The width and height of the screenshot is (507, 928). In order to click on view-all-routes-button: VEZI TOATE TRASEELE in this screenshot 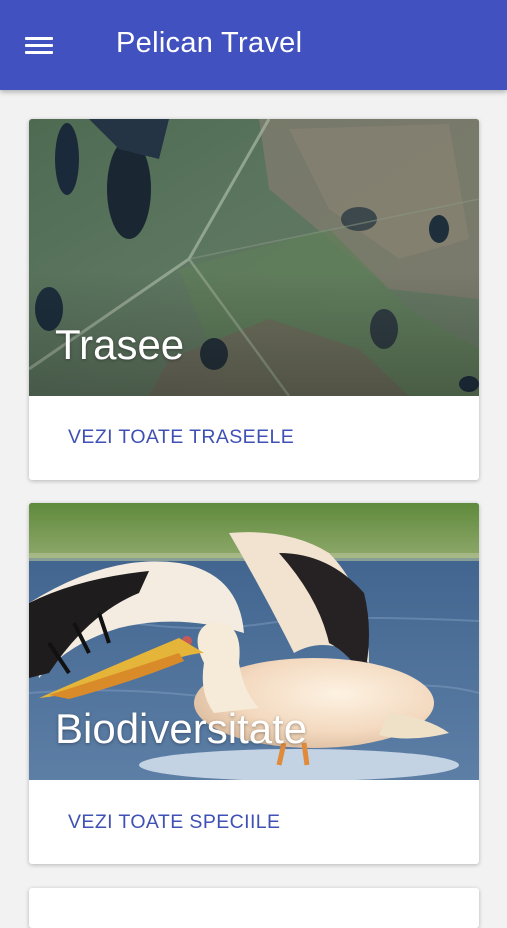, I will do `click(181, 437)`.